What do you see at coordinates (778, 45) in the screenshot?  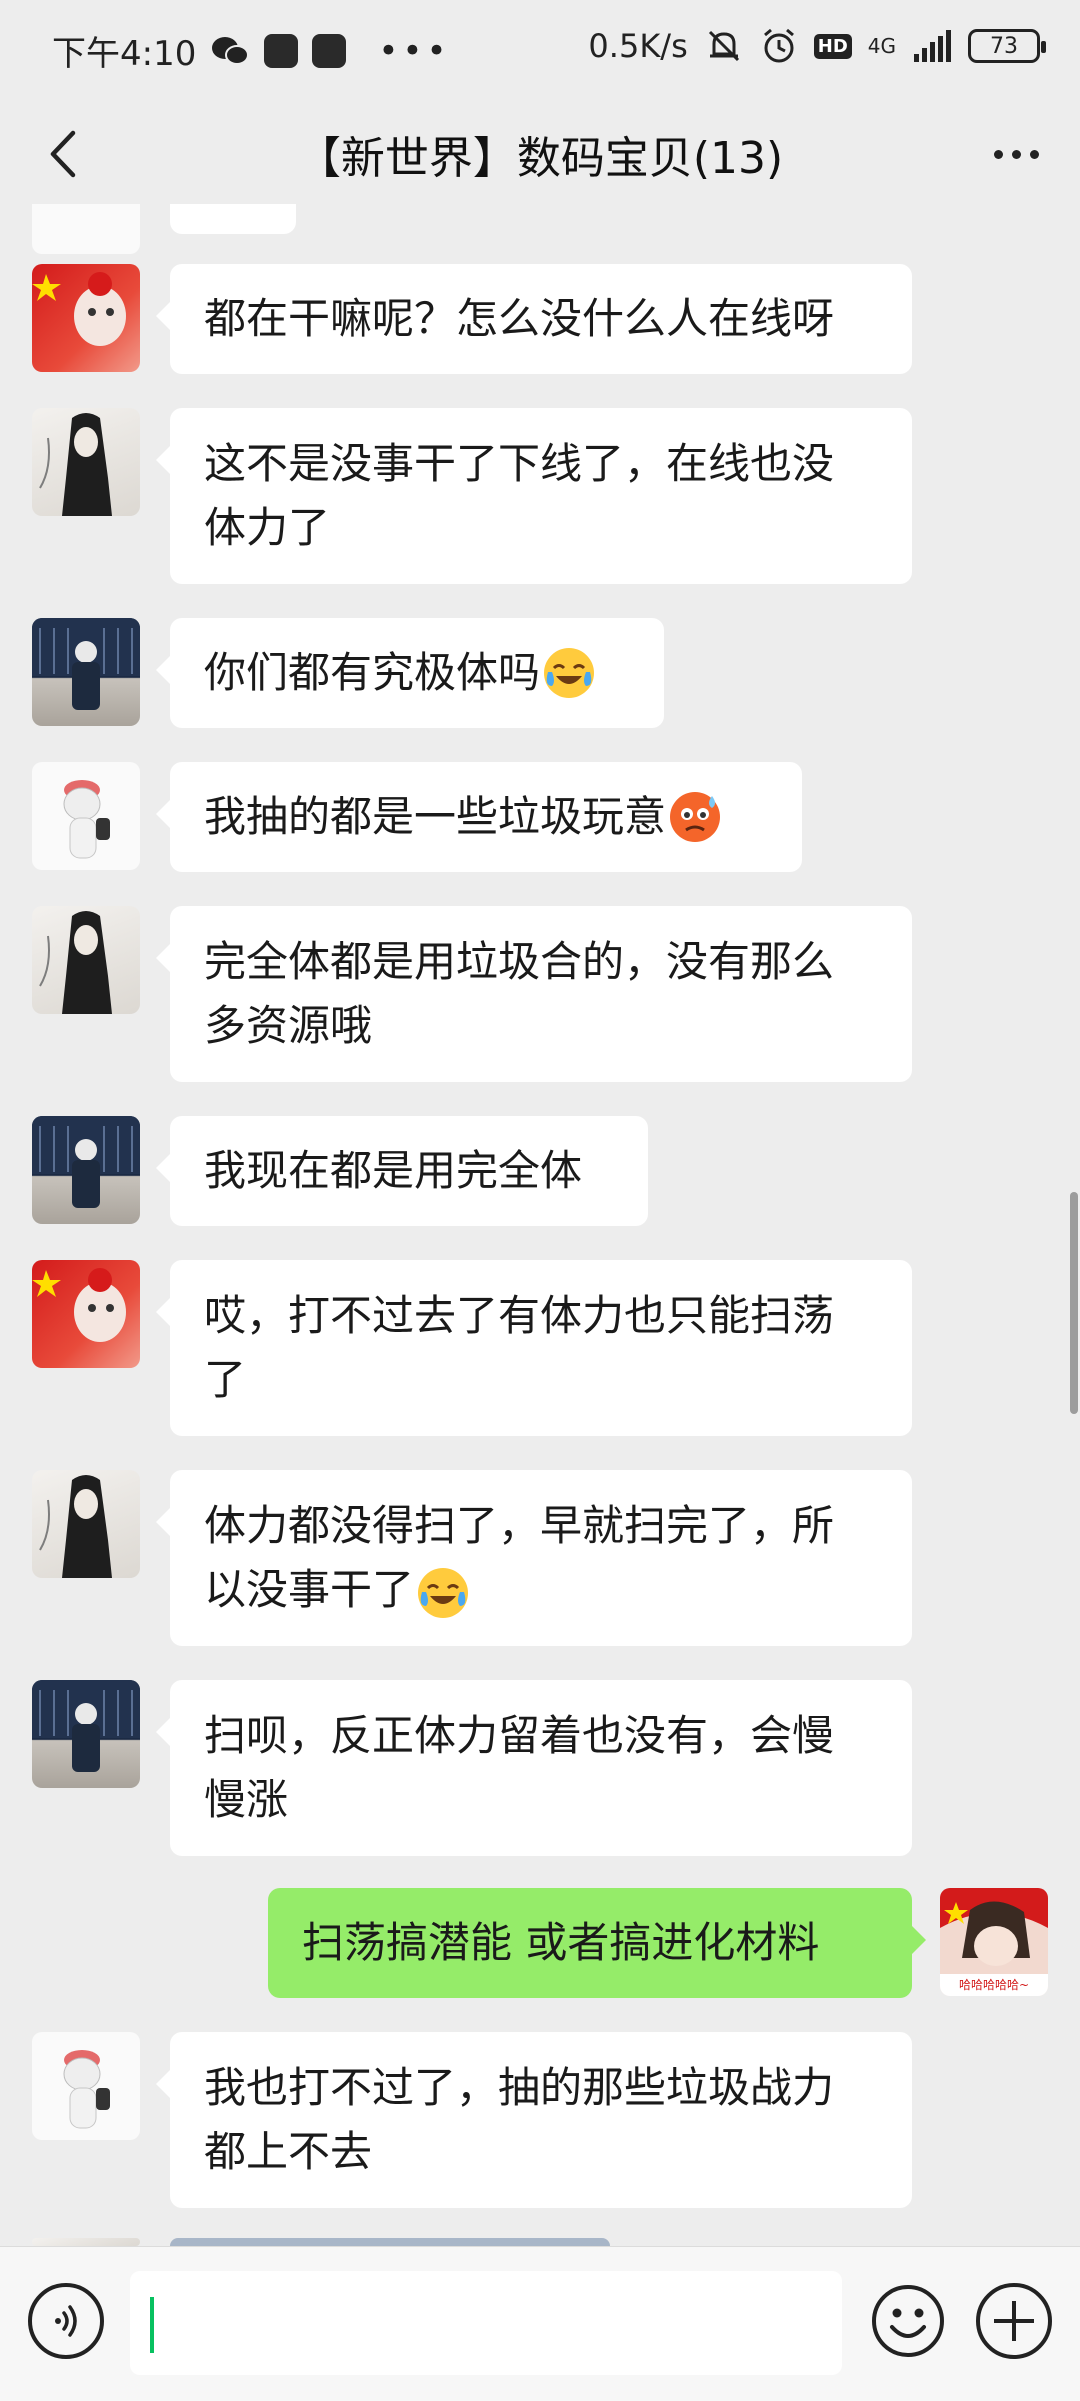 I see `alarm-icon` at bounding box center [778, 45].